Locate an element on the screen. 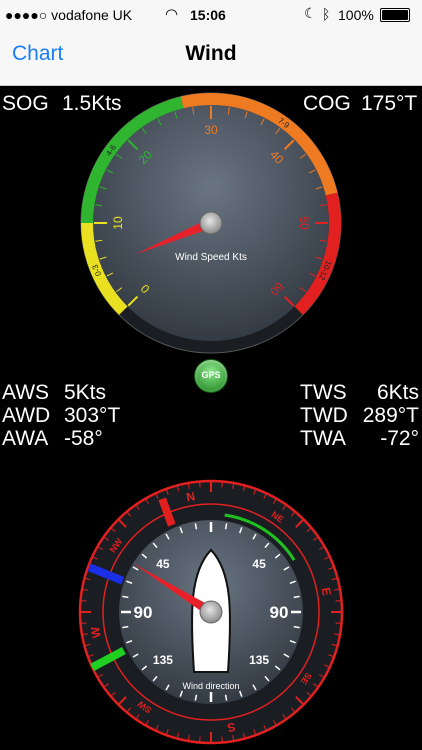 The image size is (422, 750). speed-scale-label: 40 is located at coordinates (277, 158).